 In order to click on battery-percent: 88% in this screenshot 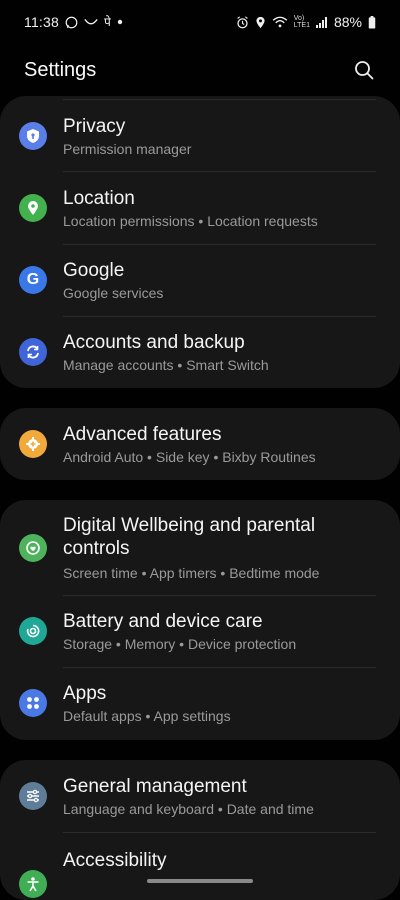, I will do `click(347, 22)`.